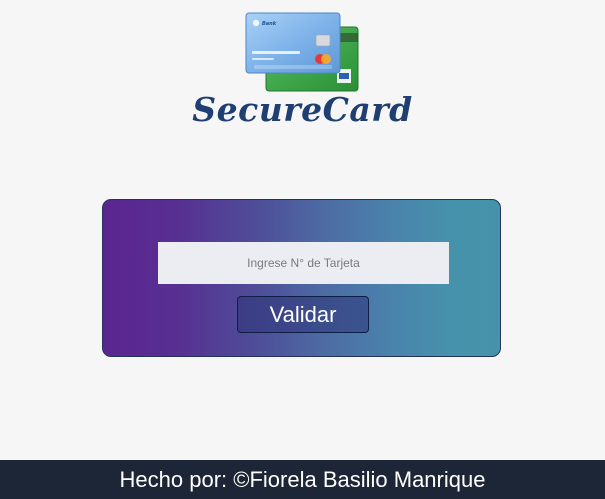 The width and height of the screenshot is (605, 499). Describe the element at coordinates (302, 109) in the screenshot. I see `brand-name: SecureCard` at that location.